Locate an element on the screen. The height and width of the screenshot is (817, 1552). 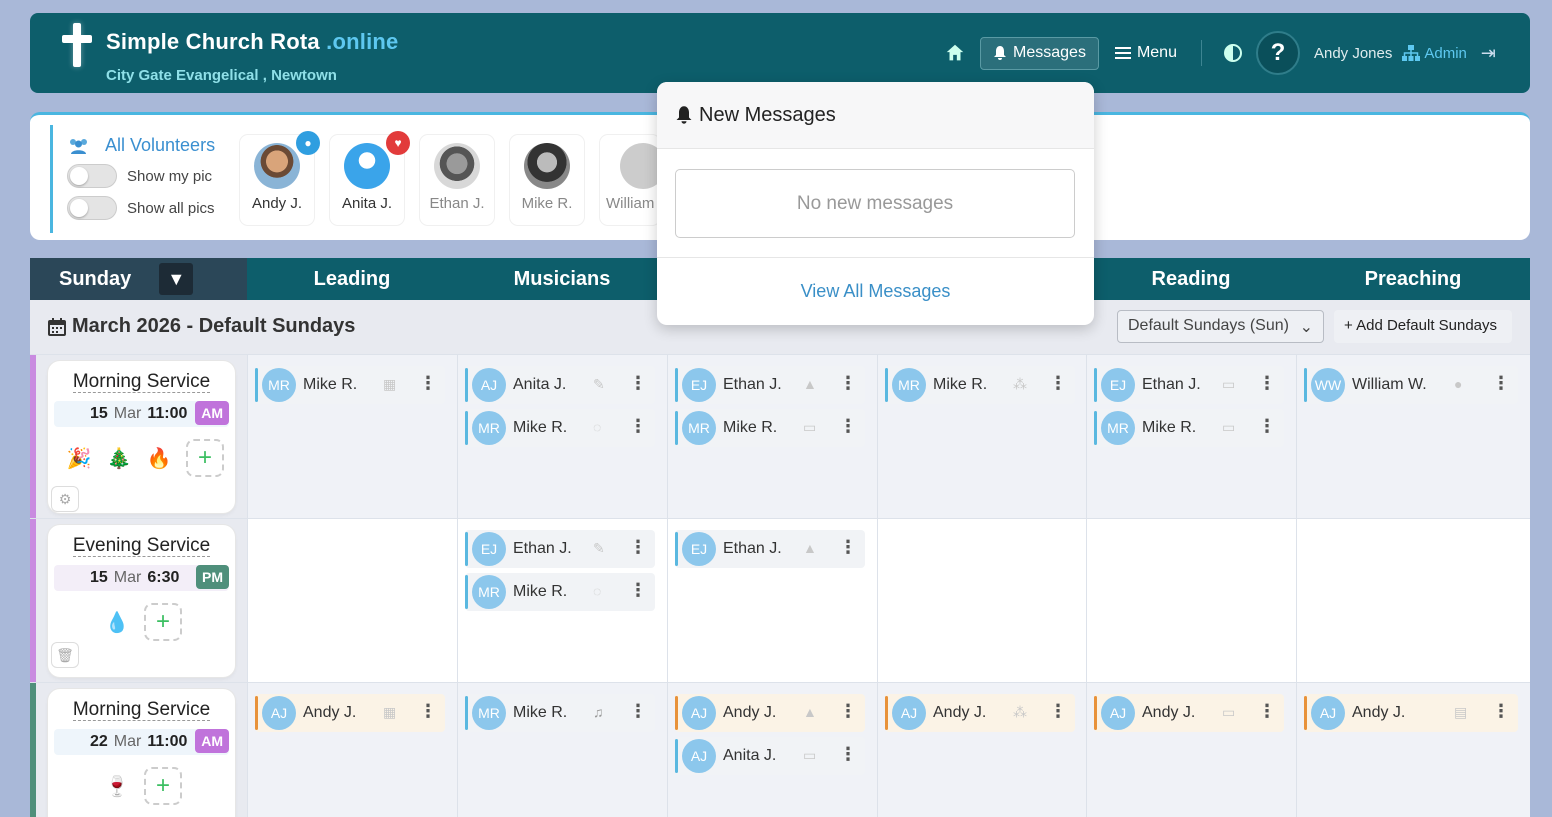
assignment-chip: AJ Anita J. ✎ ⋮ is located at coordinates (560, 385).